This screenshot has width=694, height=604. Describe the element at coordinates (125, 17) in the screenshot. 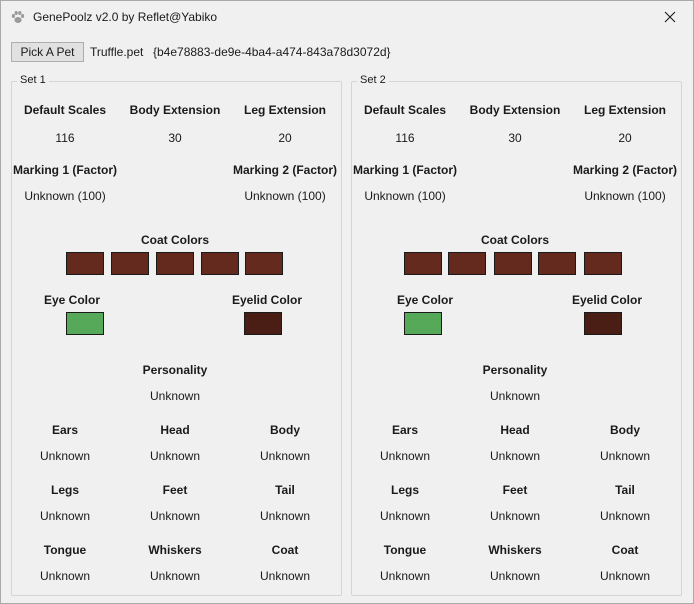

I see `window-title: GenePoolz v2.0 by Reflet@Yabiko` at that location.